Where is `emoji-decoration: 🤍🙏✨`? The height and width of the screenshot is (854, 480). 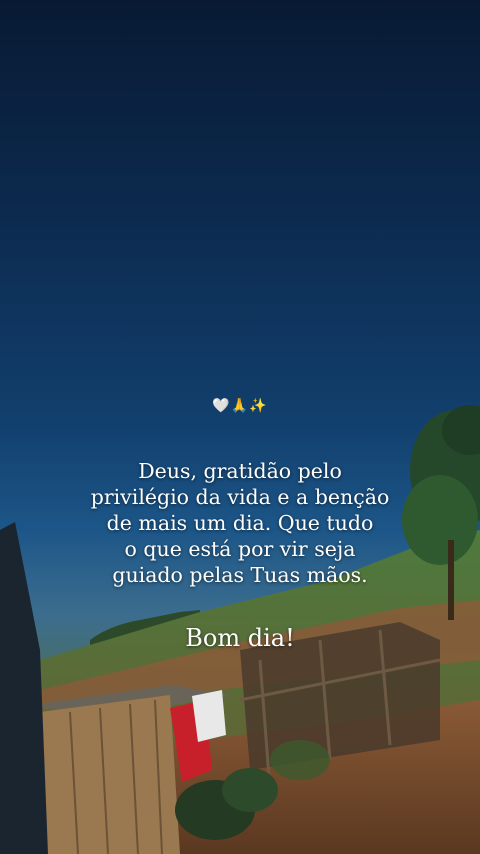
emoji-decoration: 🤍🙏✨ is located at coordinates (240, 406).